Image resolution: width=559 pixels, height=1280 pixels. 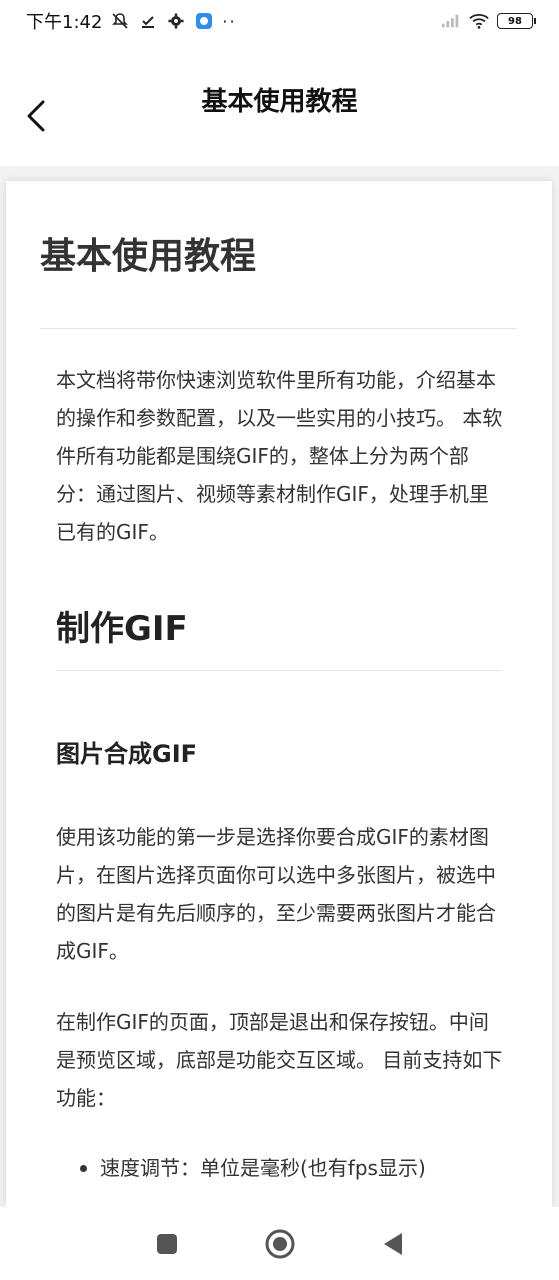 I want to click on square-icon, so click(x=166, y=1243).